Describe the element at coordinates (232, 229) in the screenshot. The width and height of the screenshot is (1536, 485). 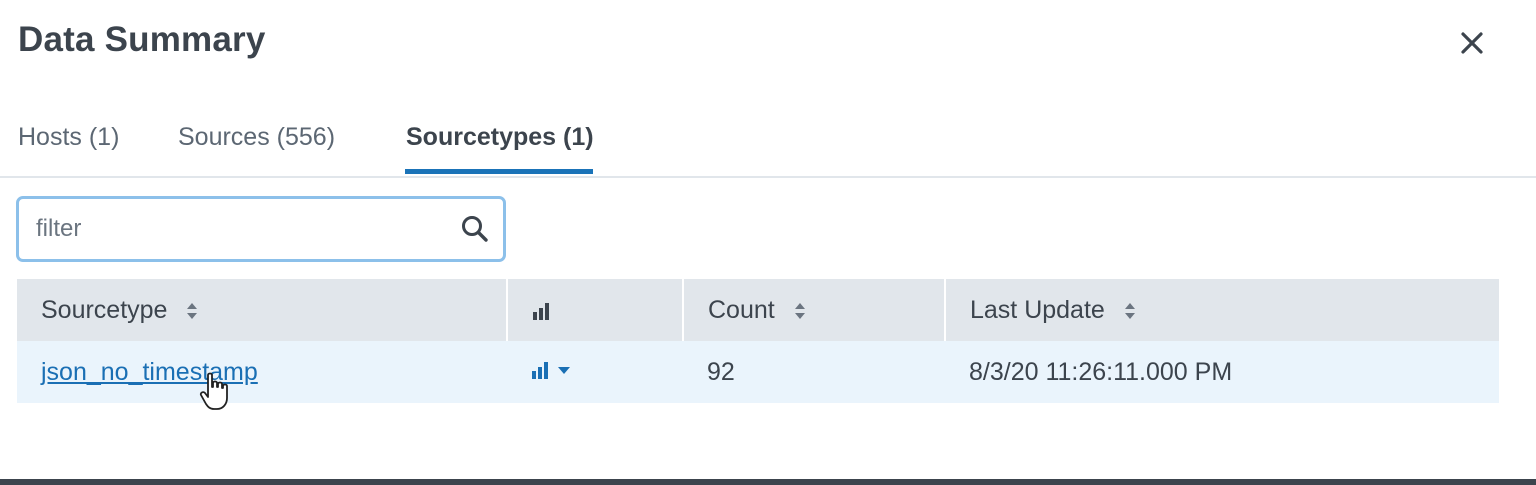
I see `filter-input` at that location.